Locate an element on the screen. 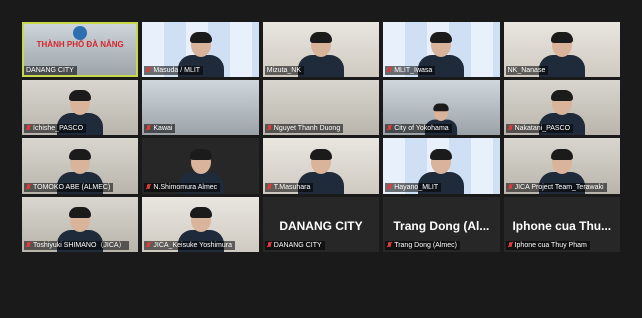 The width and height of the screenshot is (642, 318). participant-name: Toshiyuki SHIMANO（JICA） is located at coordinates (79, 245).